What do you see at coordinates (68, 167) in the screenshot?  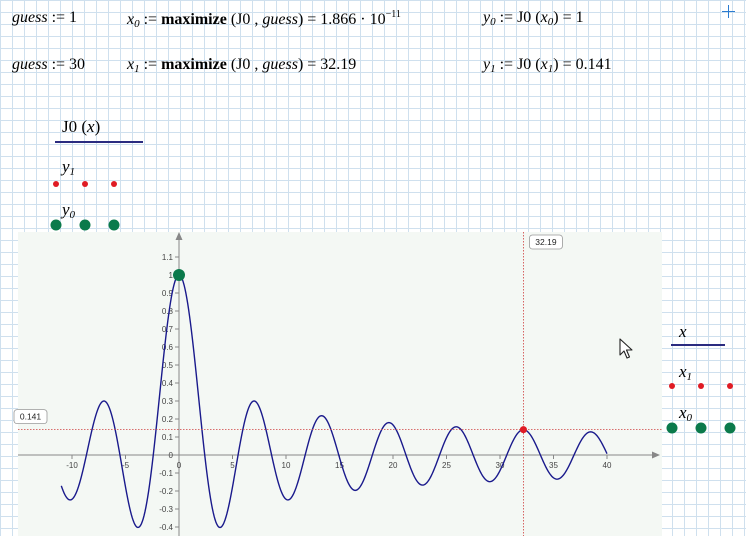 I see `y-legend-y1: y1` at bounding box center [68, 167].